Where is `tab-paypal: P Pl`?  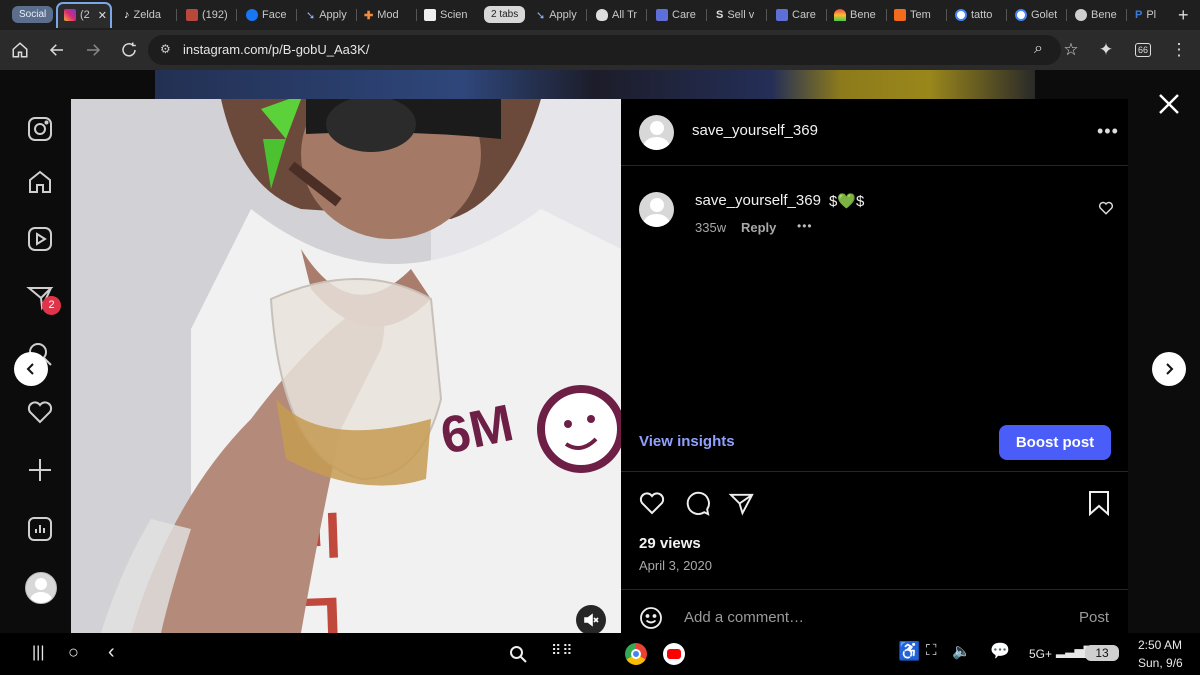
tab-paypal: P Pl is located at coordinates (1145, 15).